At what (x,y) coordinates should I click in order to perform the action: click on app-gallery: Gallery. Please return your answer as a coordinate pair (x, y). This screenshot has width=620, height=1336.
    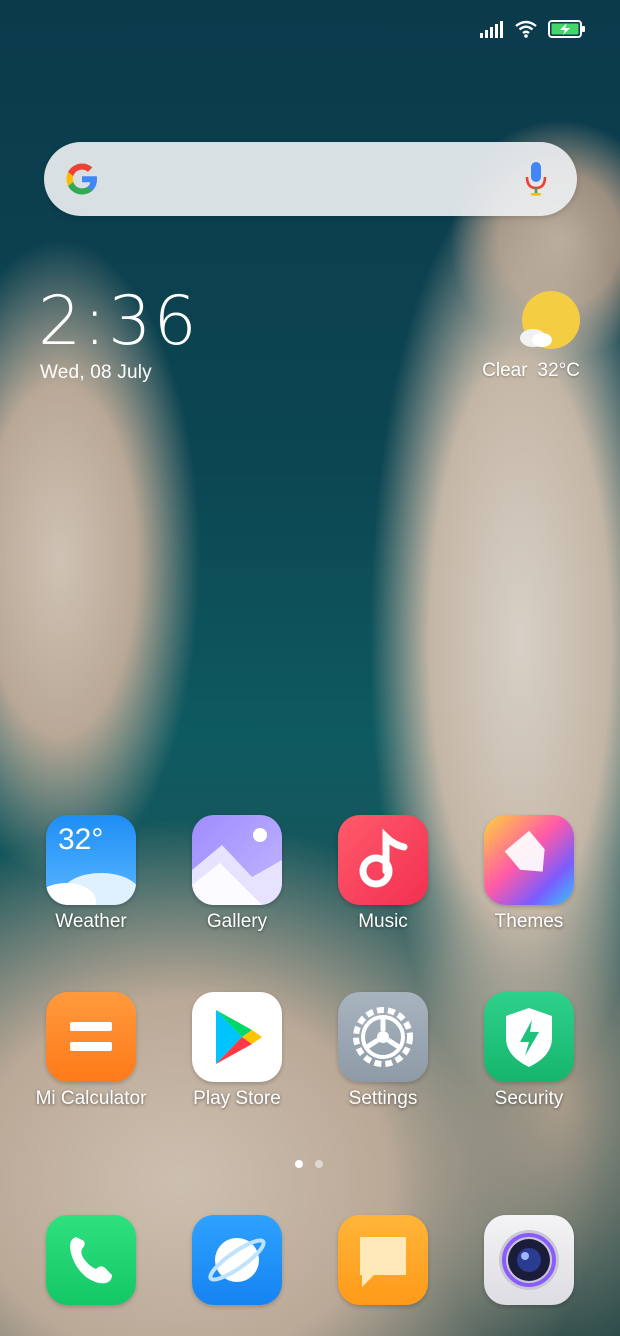
    Looking at the image, I should click on (237, 874).